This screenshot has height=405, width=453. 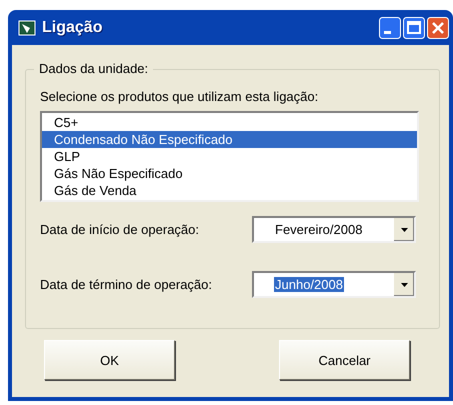 I want to click on list-item: Gás de Venda, so click(x=229, y=190).